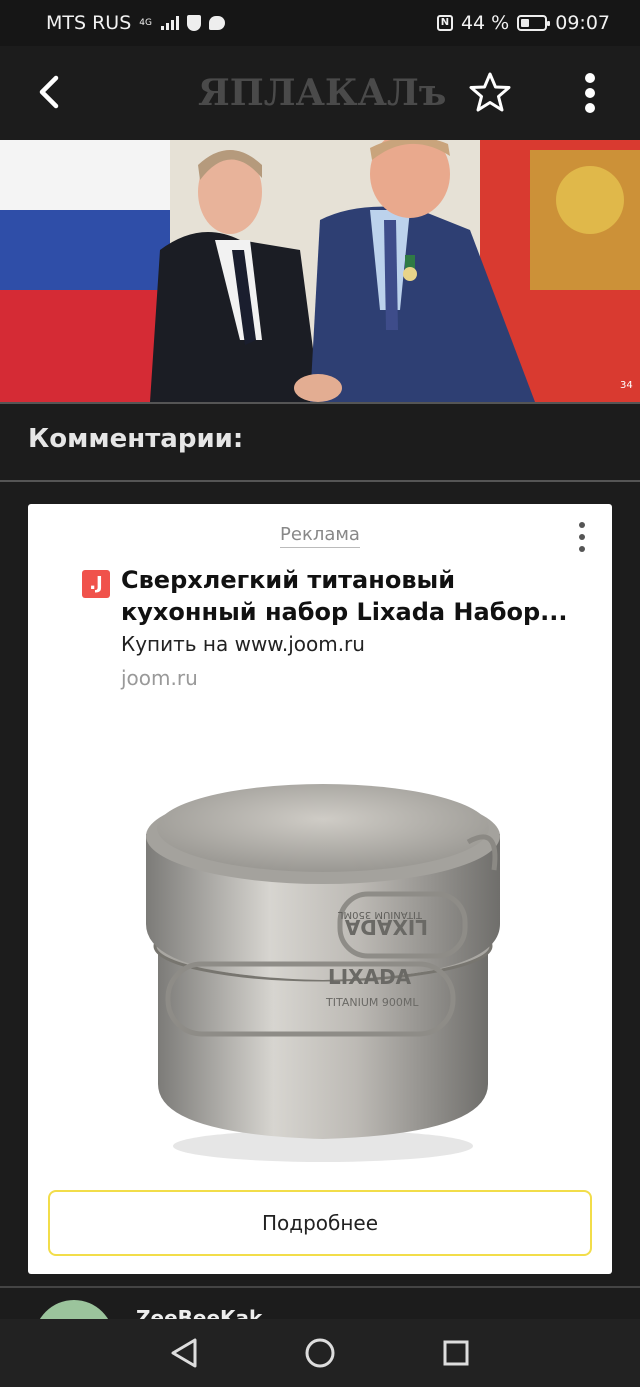 The image size is (640, 1387). What do you see at coordinates (50, 92) in the screenshot?
I see `back-arrow-icon` at bounding box center [50, 92].